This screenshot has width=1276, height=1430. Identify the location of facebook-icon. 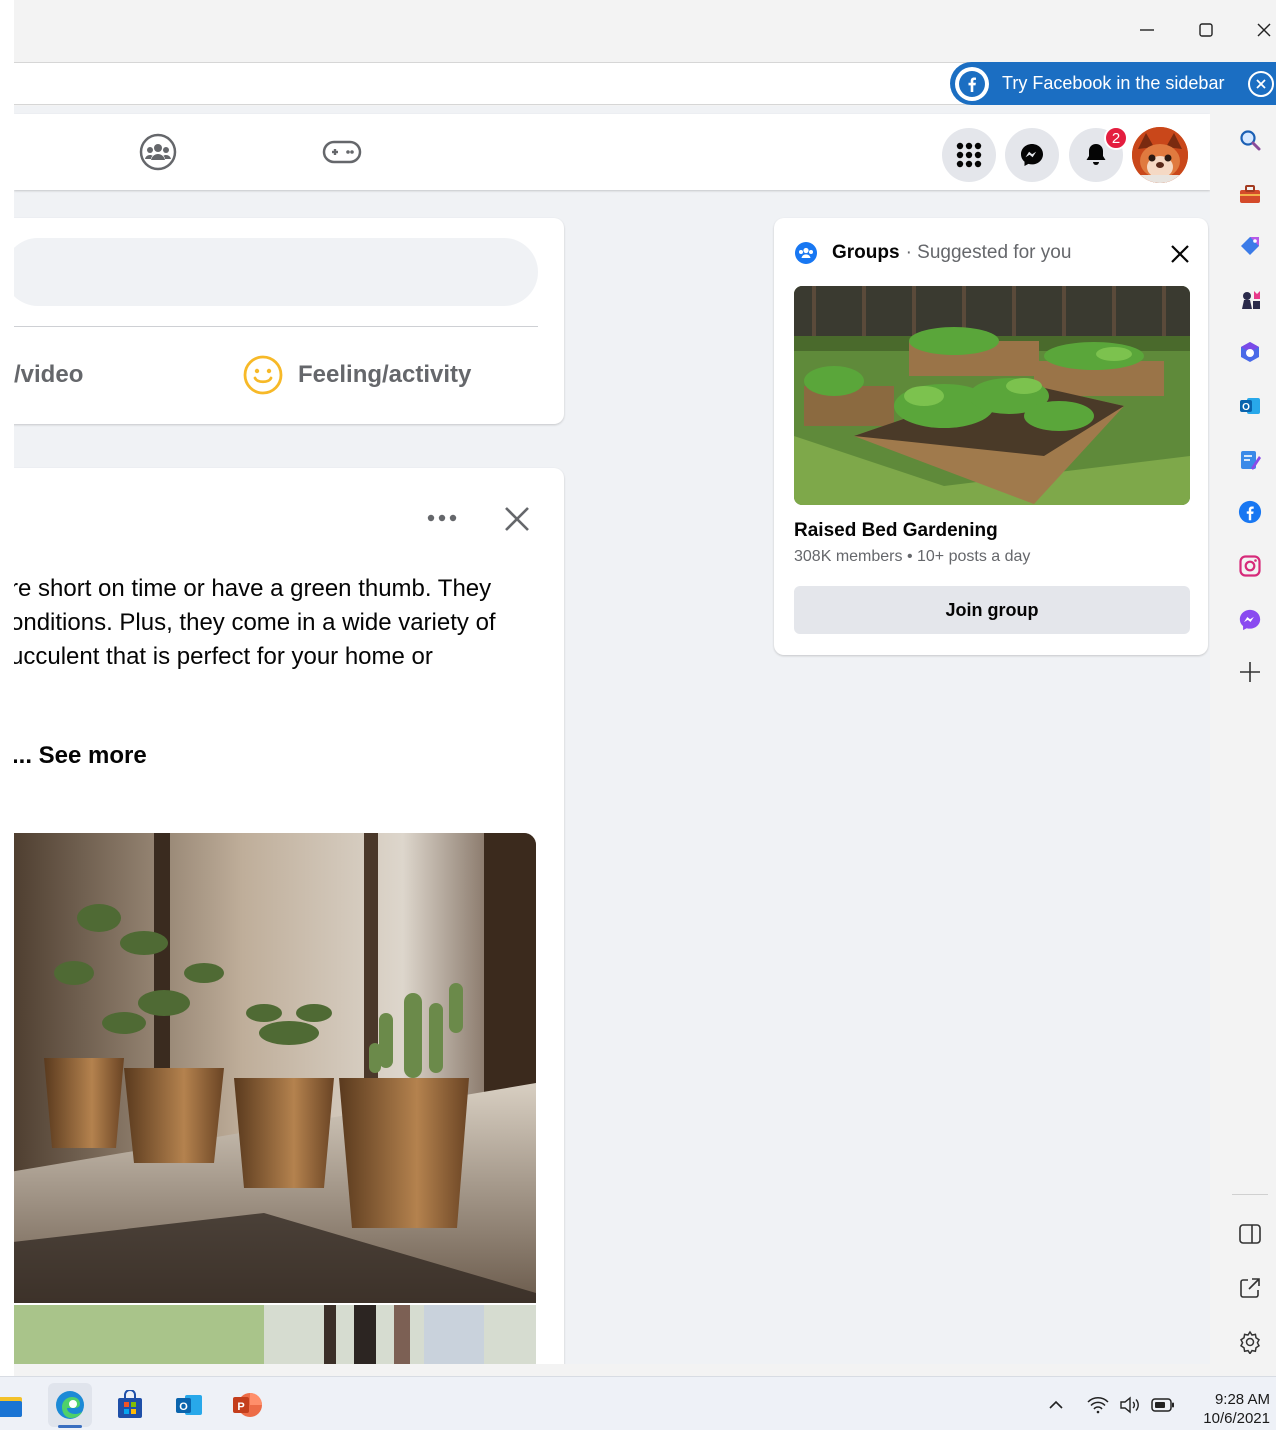
(1250, 512).